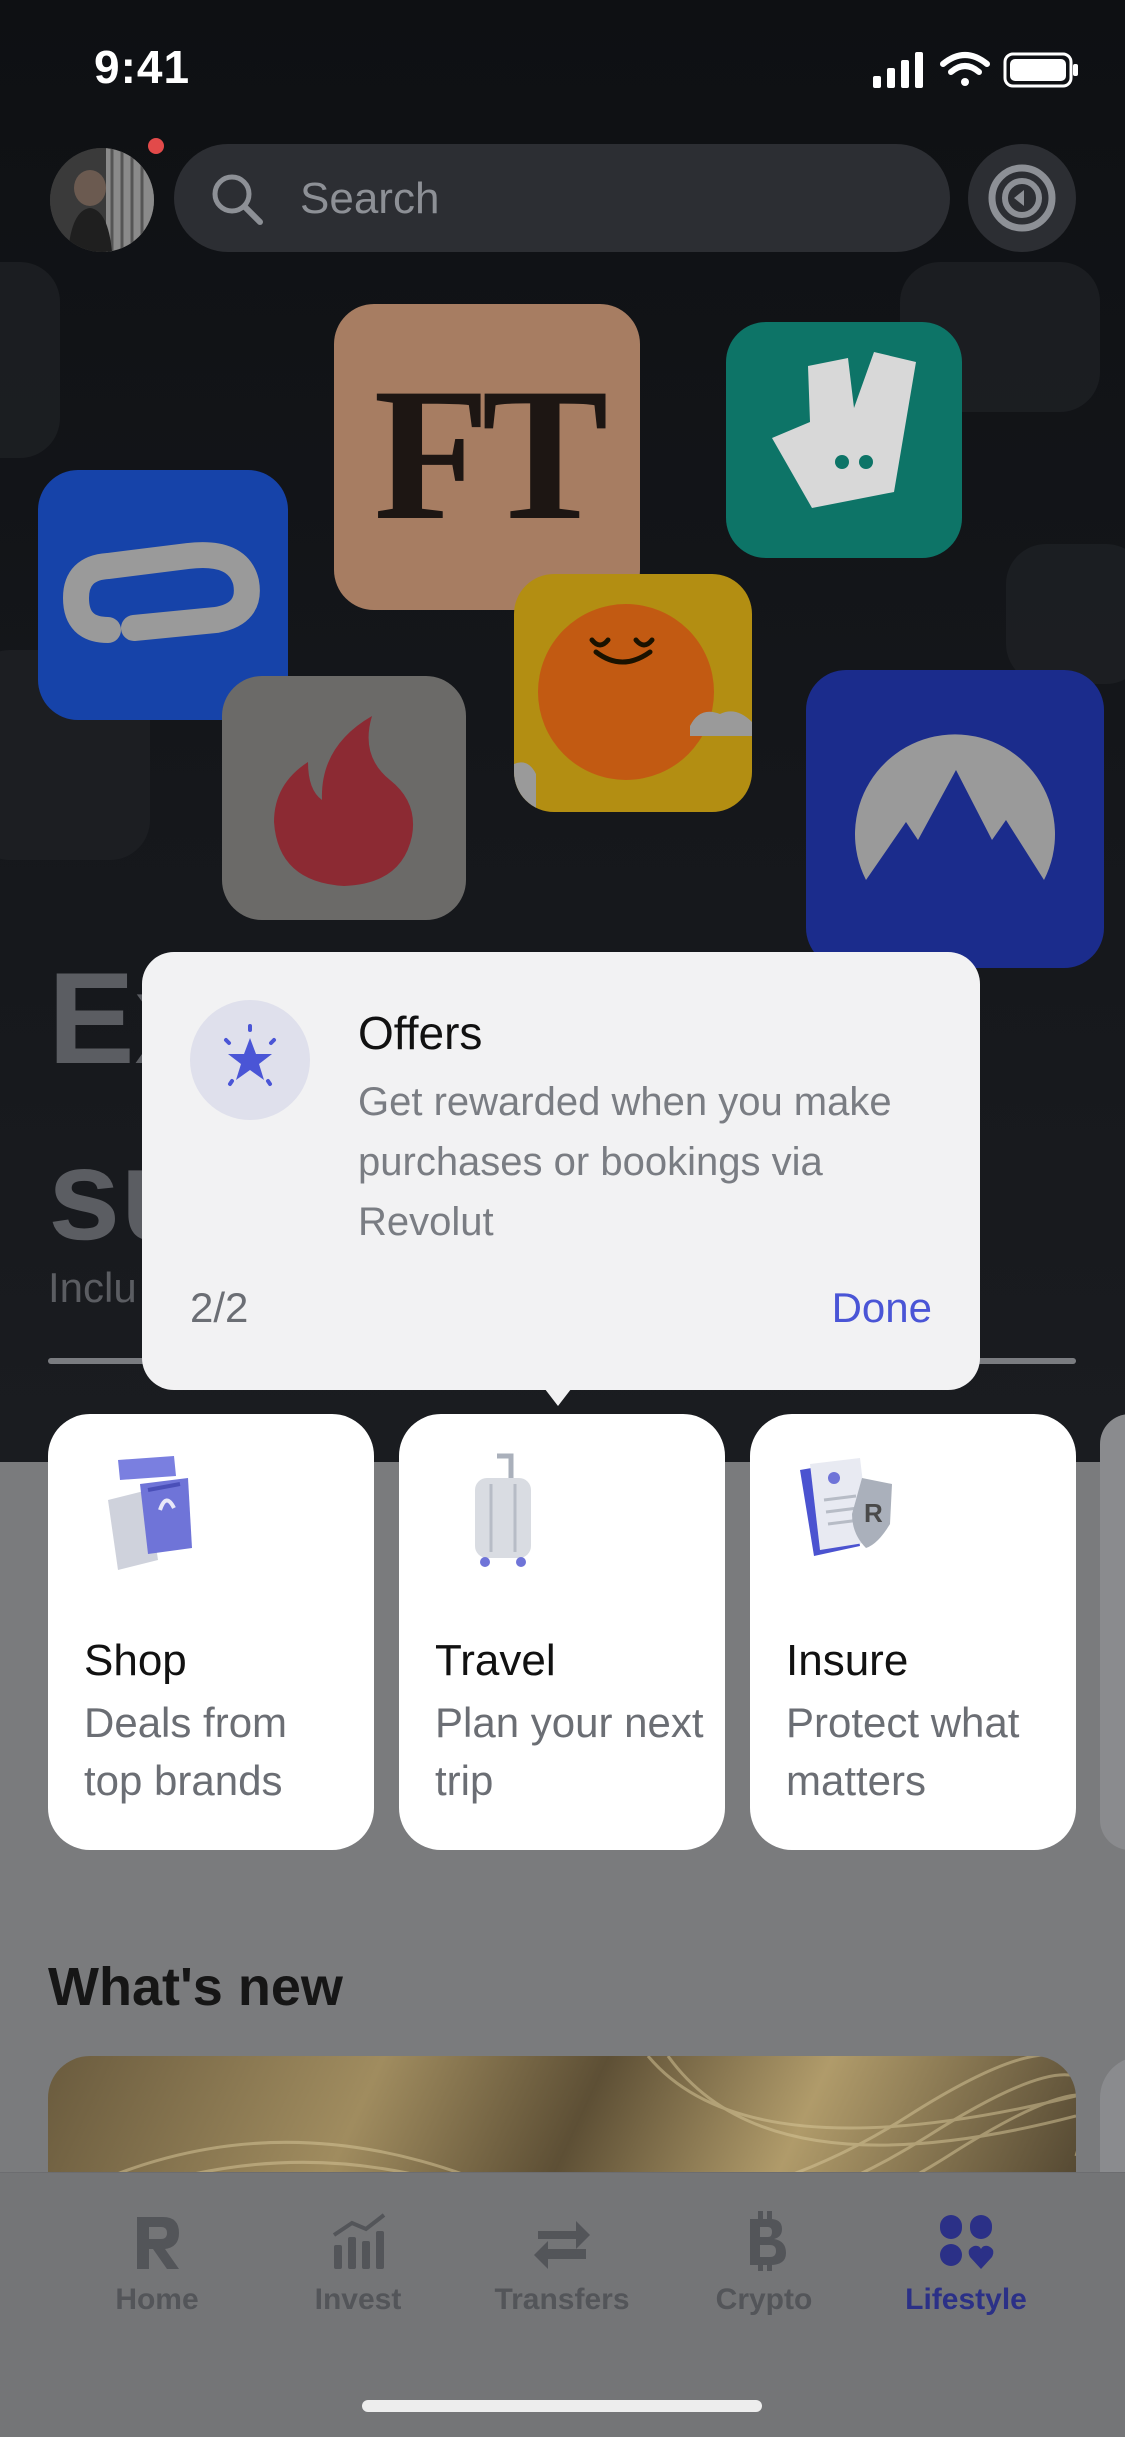  I want to click on ft-logo-text: FT, so click(491, 455).